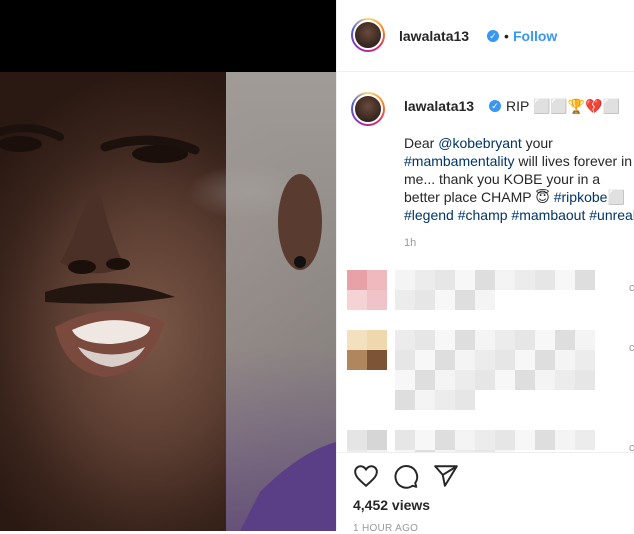 Image resolution: width=634 pixels, height=534 pixels. What do you see at coordinates (406, 476) in the screenshot?
I see `comment-icon` at bounding box center [406, 476].